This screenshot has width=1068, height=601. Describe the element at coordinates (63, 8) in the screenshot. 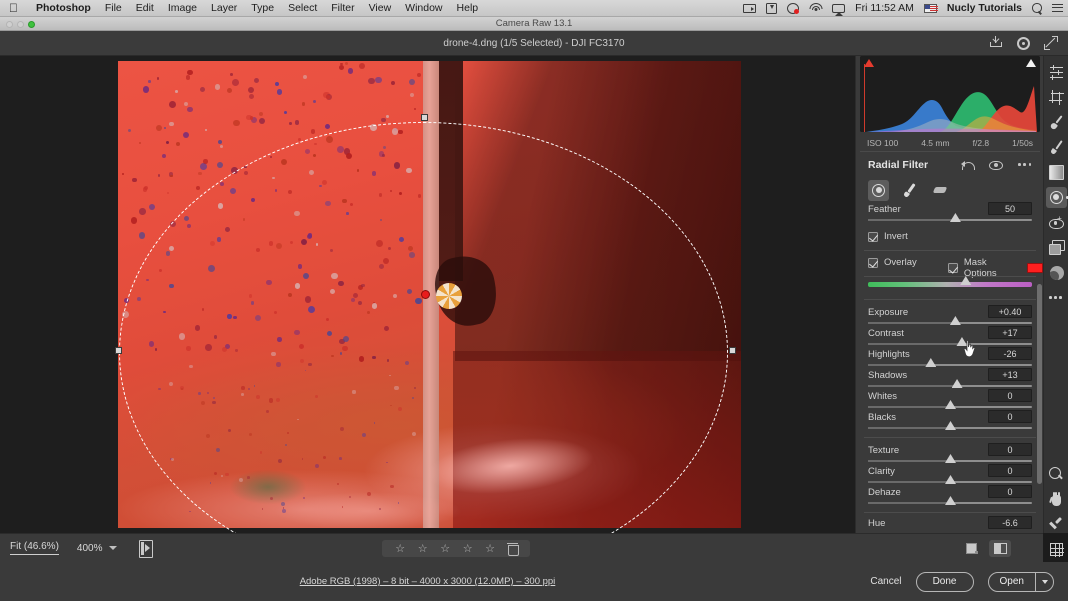

I see `menu-item-photoshop: Photoshop` at that location.